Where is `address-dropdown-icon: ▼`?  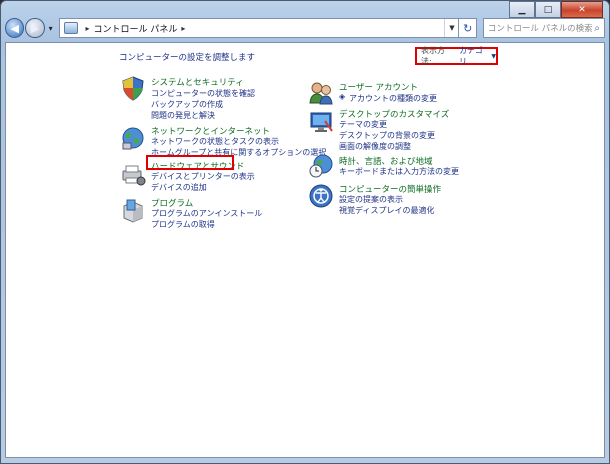
address-dropdown-icon: ▼ is located at coordinates (451, 28).